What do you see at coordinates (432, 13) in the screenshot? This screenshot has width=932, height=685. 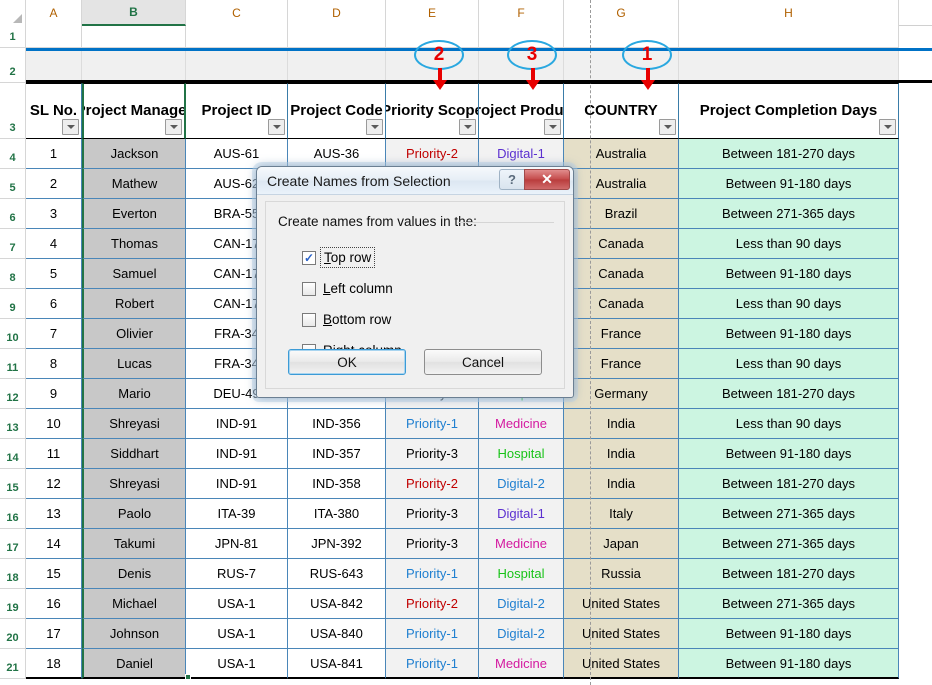 I see `column-header-e: E` at bounding box center [432, 13].